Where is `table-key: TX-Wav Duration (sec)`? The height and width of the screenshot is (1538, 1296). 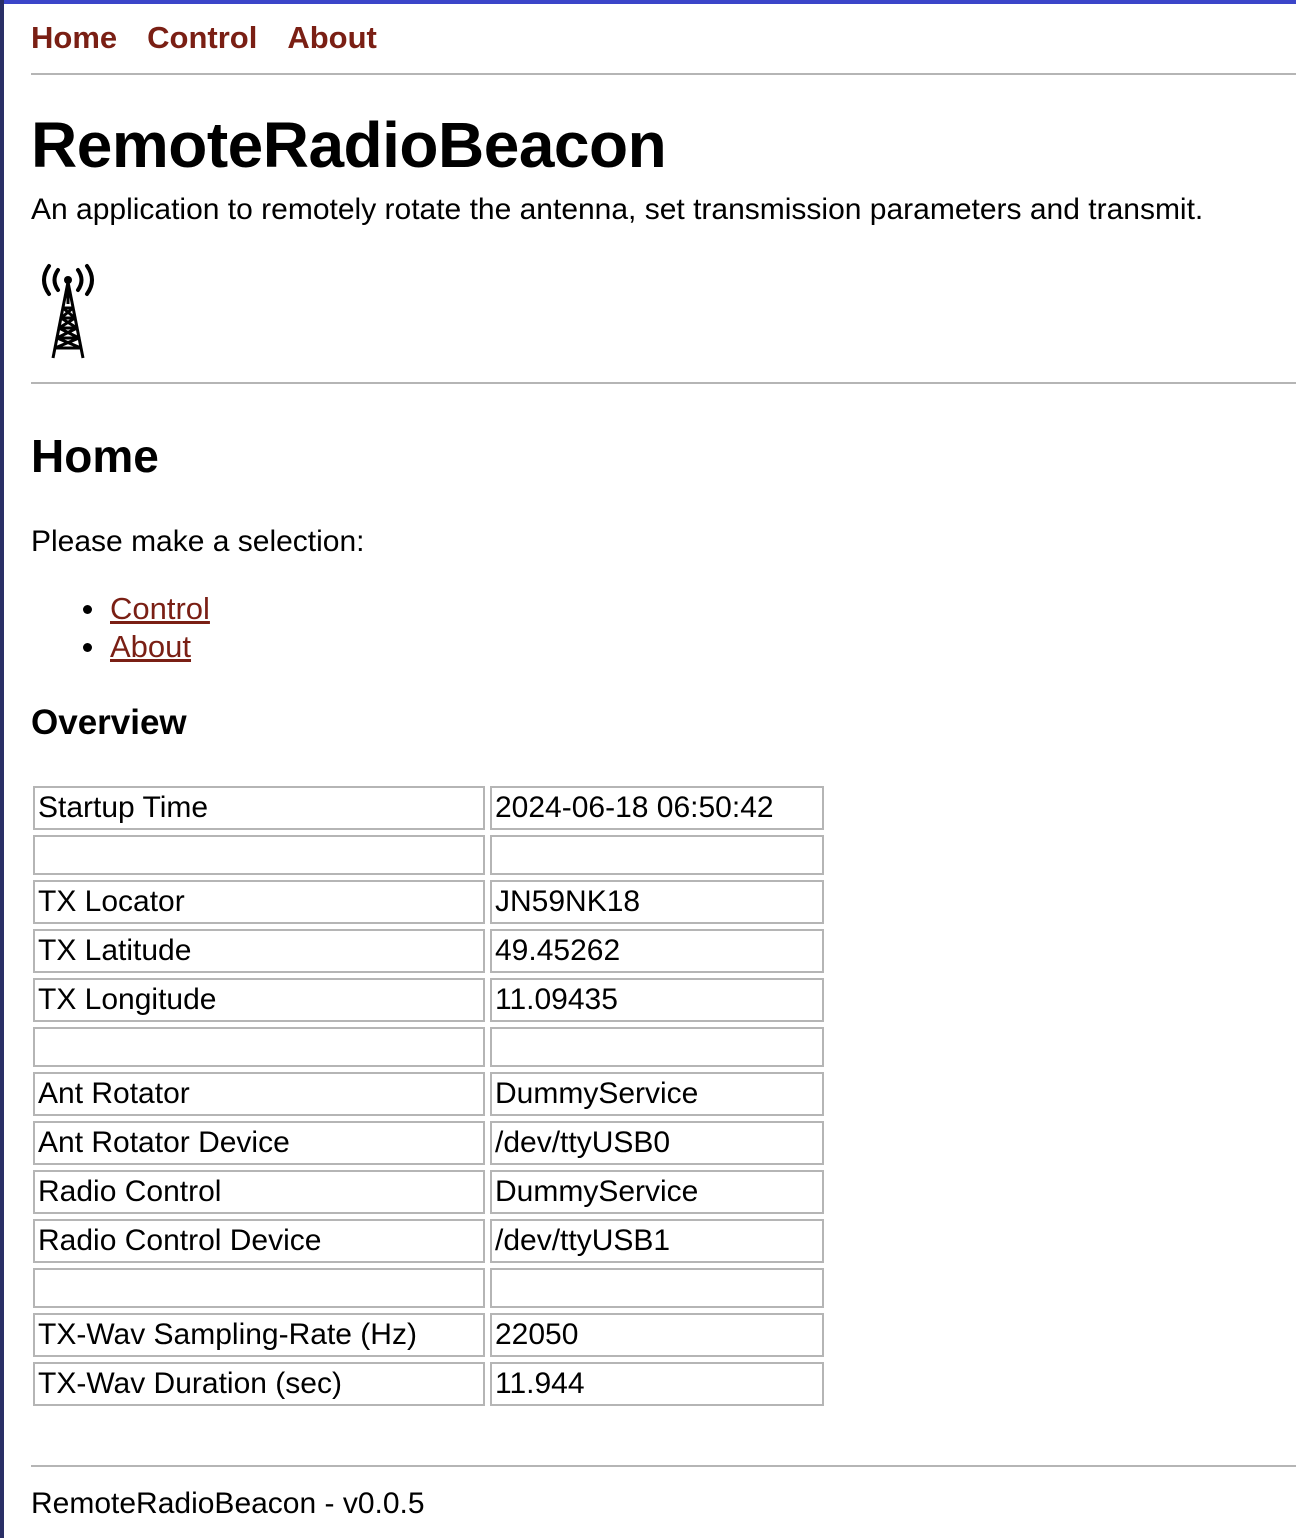 table-key: TX-Wav Duration (sec) is located at coordinates (259, 1384).